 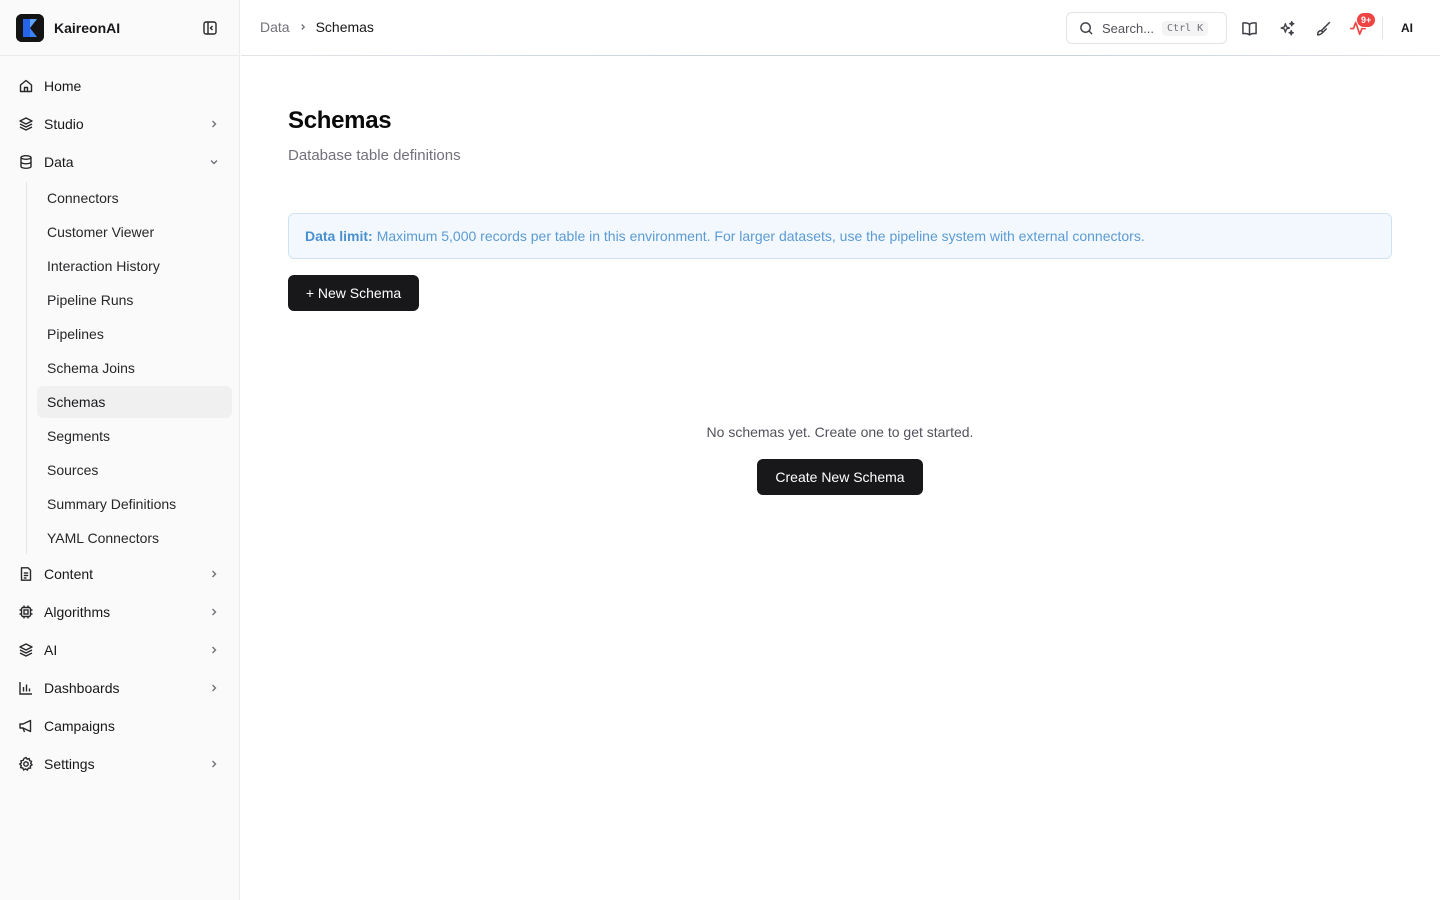 I want to click on breadcrumb-current: Schemas, so click(x=344, y=27).